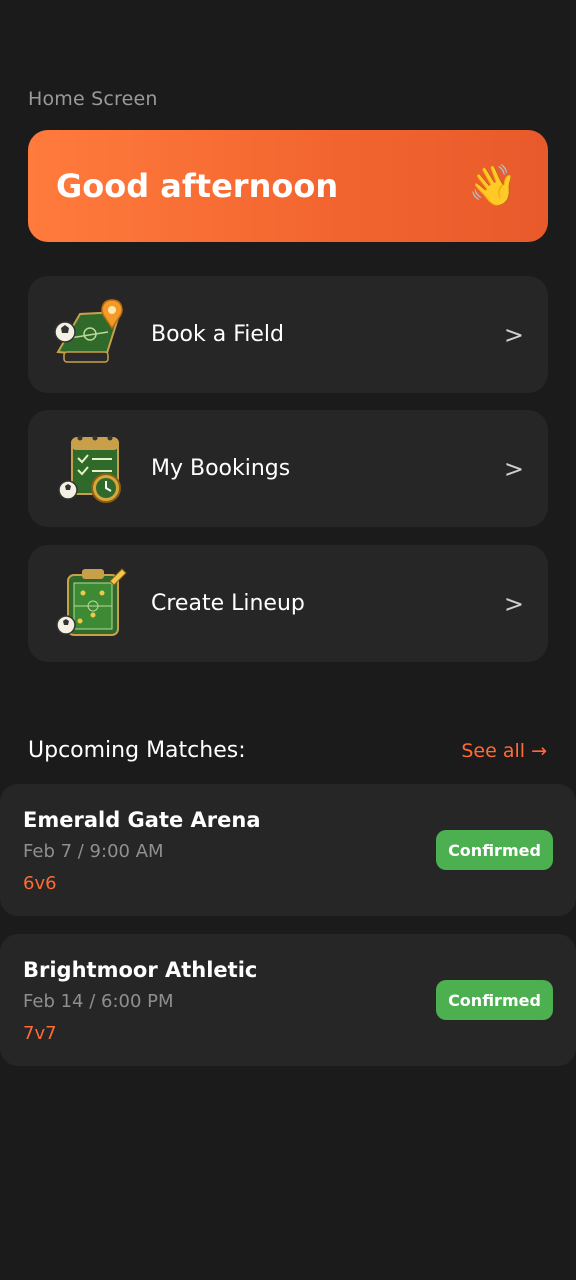 This screenshot has width=576, height=1280. I want to click on menu-item-label: Create Lineup, so click(228, 603).